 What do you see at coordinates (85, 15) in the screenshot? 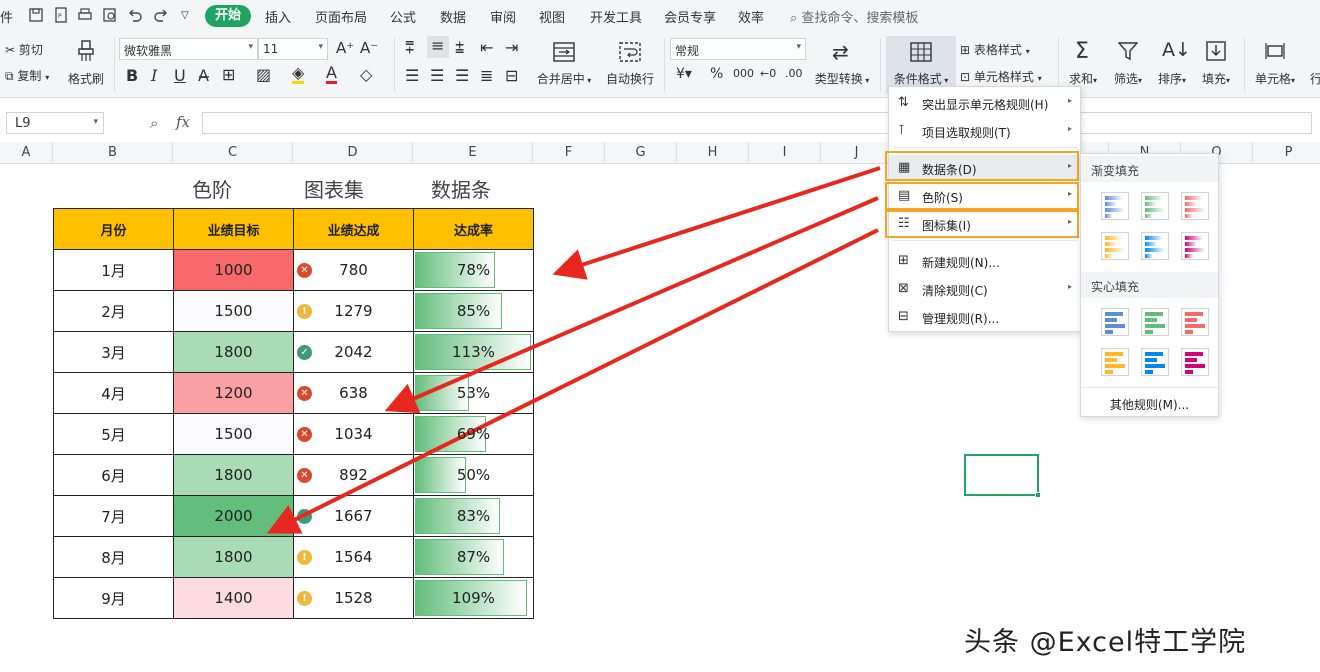
I see `print-icon` at bounding box center [85, 15].